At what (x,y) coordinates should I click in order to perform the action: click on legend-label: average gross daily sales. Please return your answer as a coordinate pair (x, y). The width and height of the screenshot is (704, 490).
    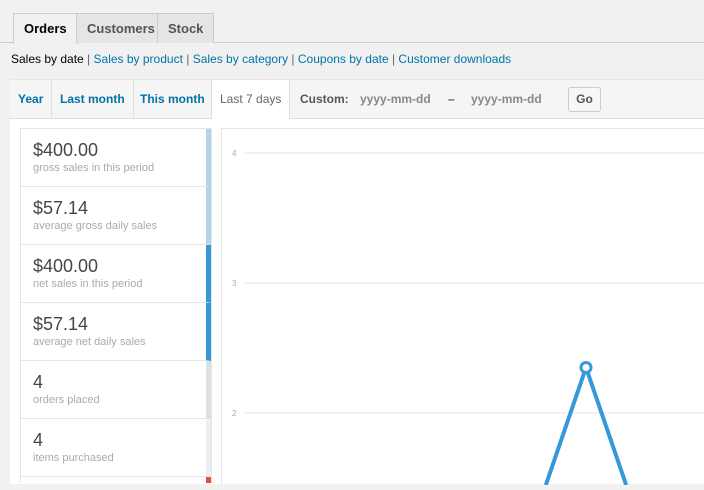
    Looking at the image, I should click on (95, 226).